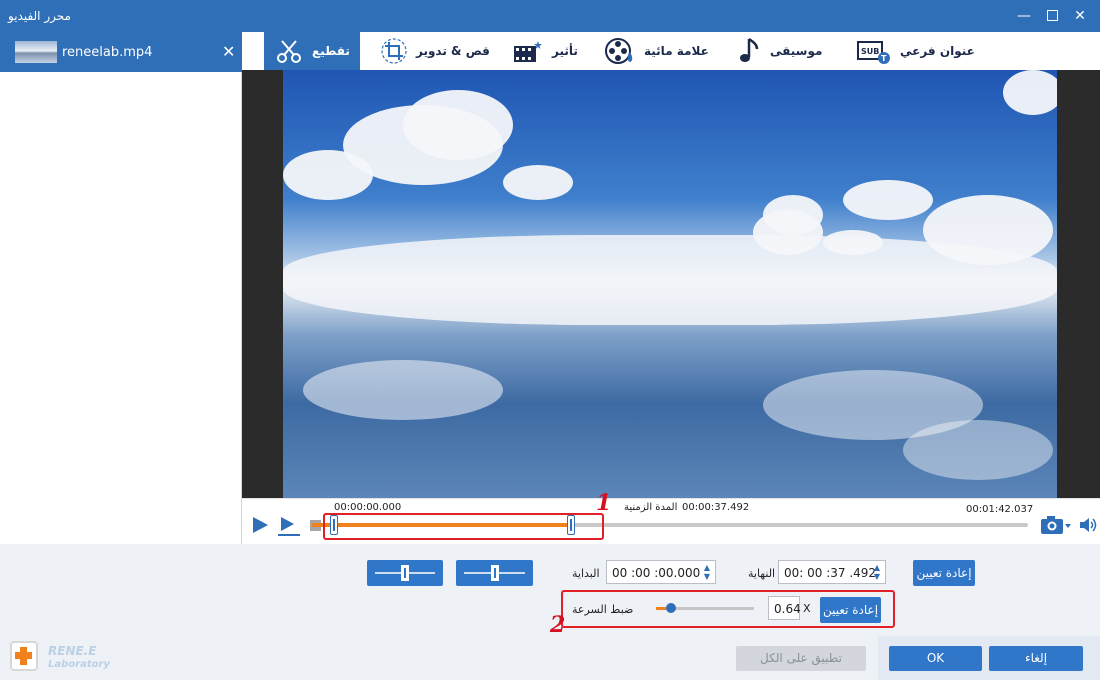 The height and width of the screenshot is (680, 1100). What do you see at coordinates (72, 651) in the screenshot?
I see `logo-line-1: RENE.E` at bounding box center [72, 651].